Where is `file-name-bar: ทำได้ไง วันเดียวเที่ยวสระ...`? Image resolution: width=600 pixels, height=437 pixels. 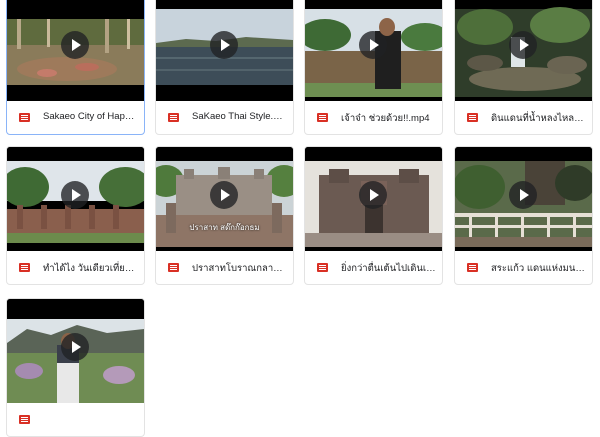 file-name-bar: ทำได้ไง วันเดียวเที่ยวสระ... is located at coordinates (75, 267).